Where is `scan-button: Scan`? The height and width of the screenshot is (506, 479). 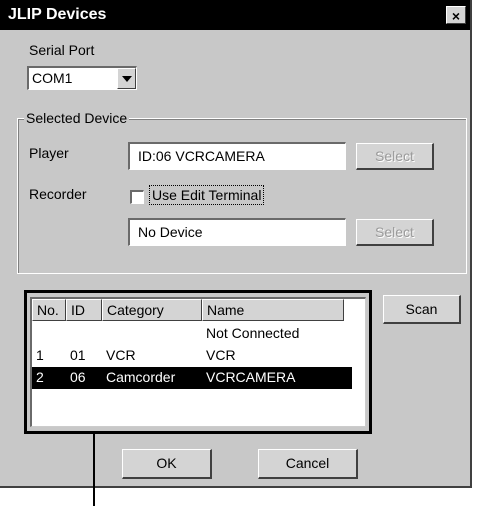
scan-button: Scan is located at coordinates (422, 309).